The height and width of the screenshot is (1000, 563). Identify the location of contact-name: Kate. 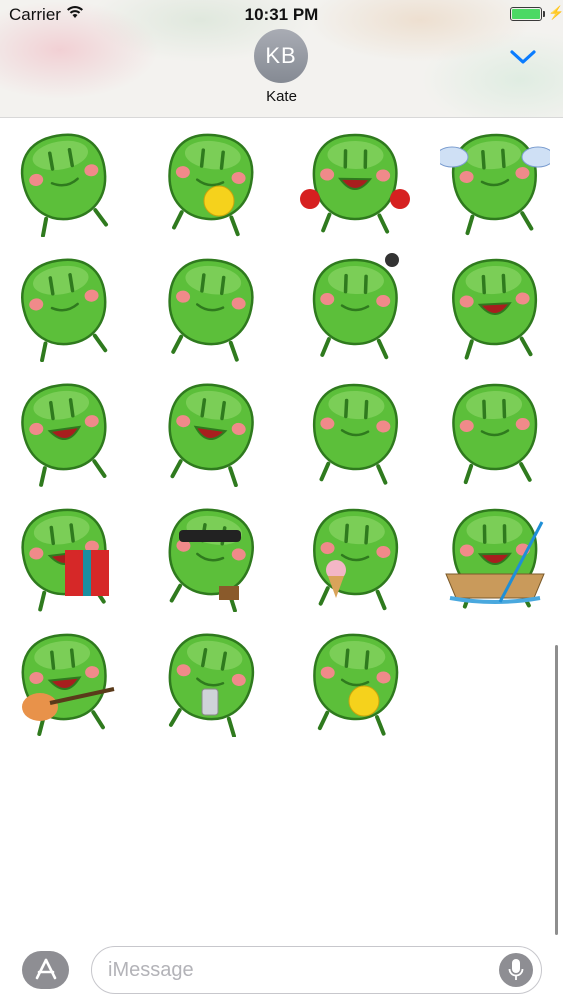
(281, 96).